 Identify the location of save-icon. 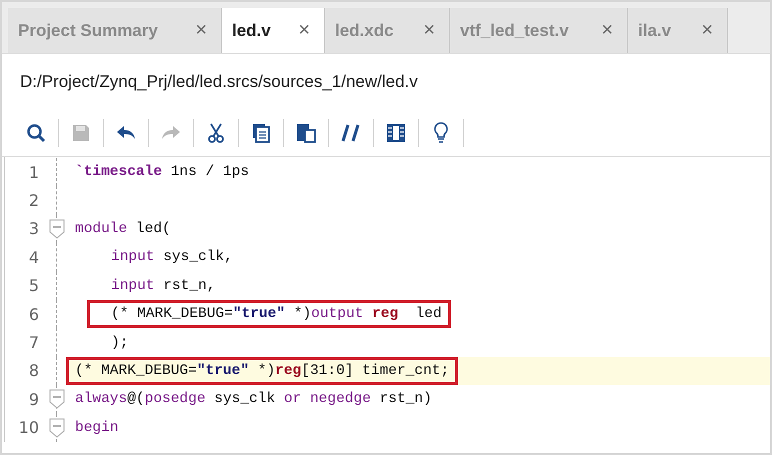
(81, 133).